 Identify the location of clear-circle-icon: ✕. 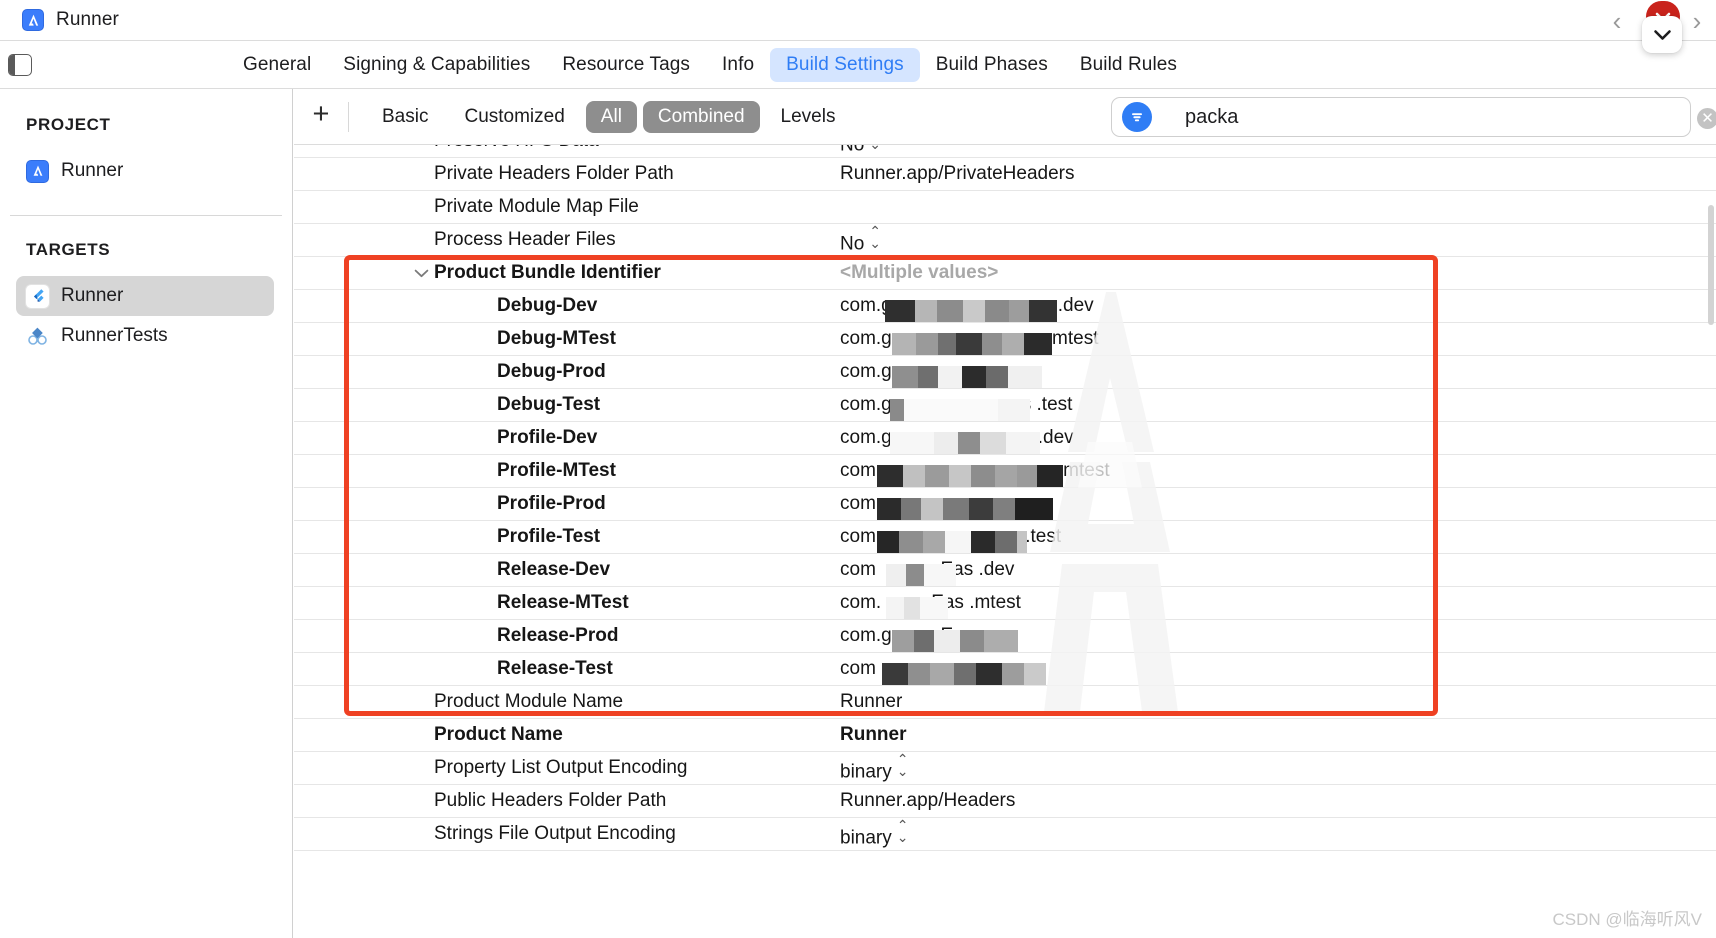
(1706, 118).